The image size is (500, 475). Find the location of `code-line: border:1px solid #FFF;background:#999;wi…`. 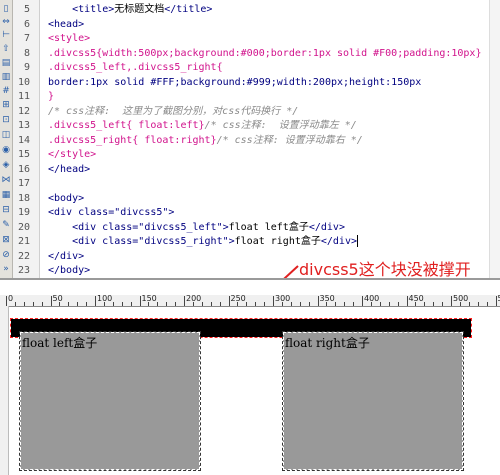

code-line: border:1px solid #FFF;background:#999;wi… is located at coordinates (234, 82).